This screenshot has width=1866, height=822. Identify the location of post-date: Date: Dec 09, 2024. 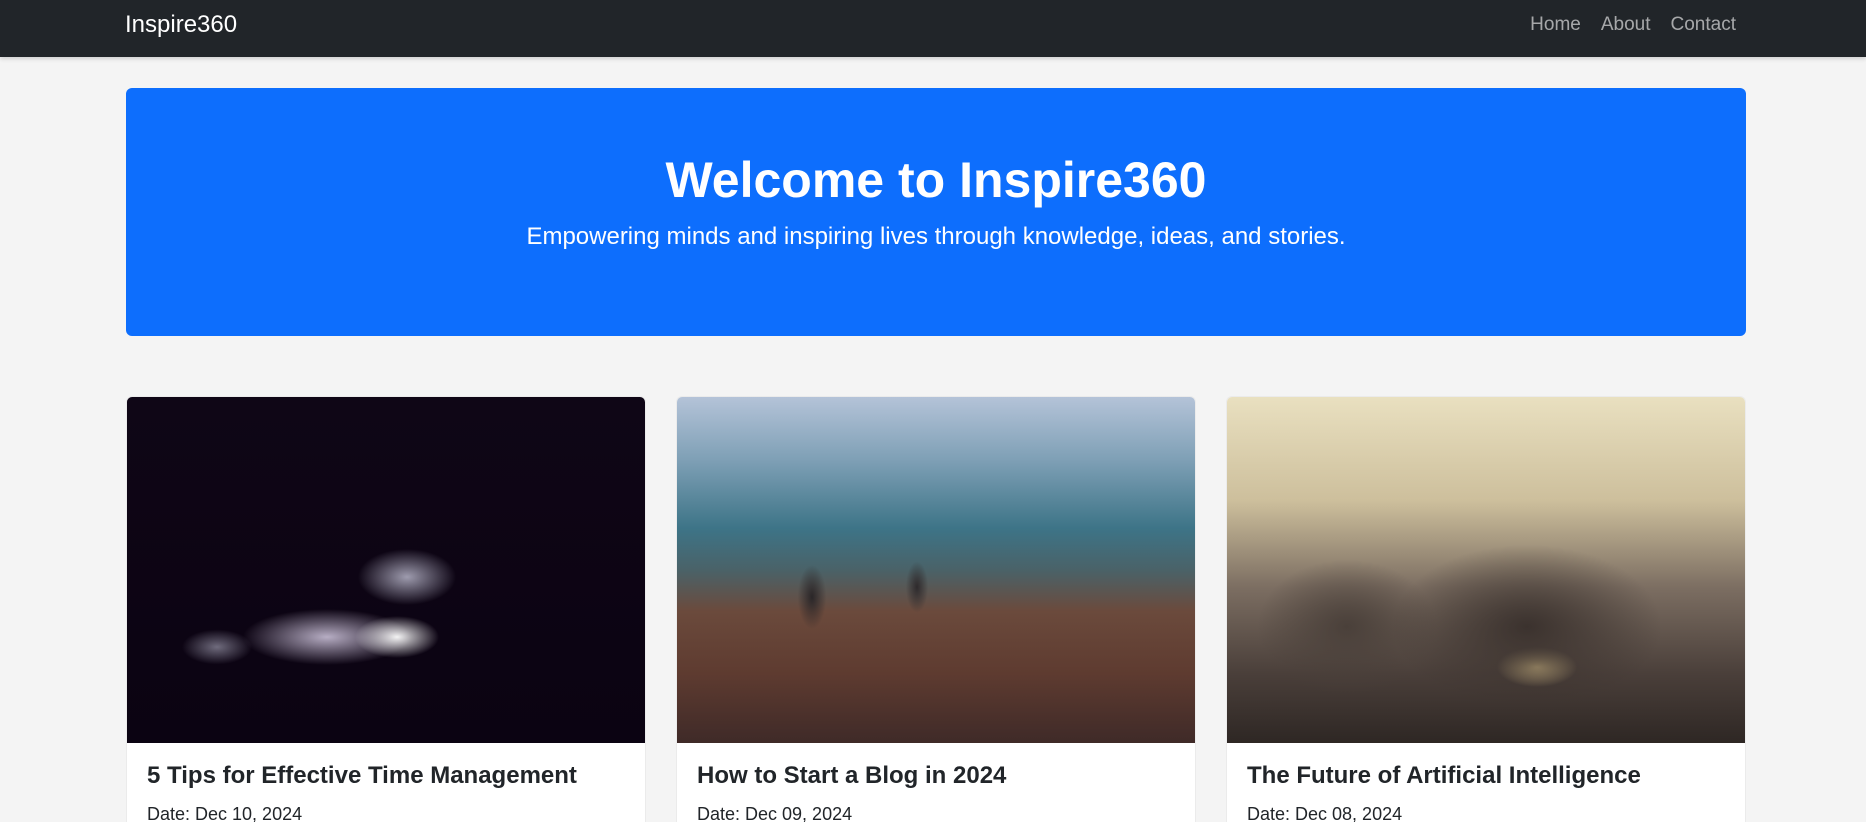
(775, 813).